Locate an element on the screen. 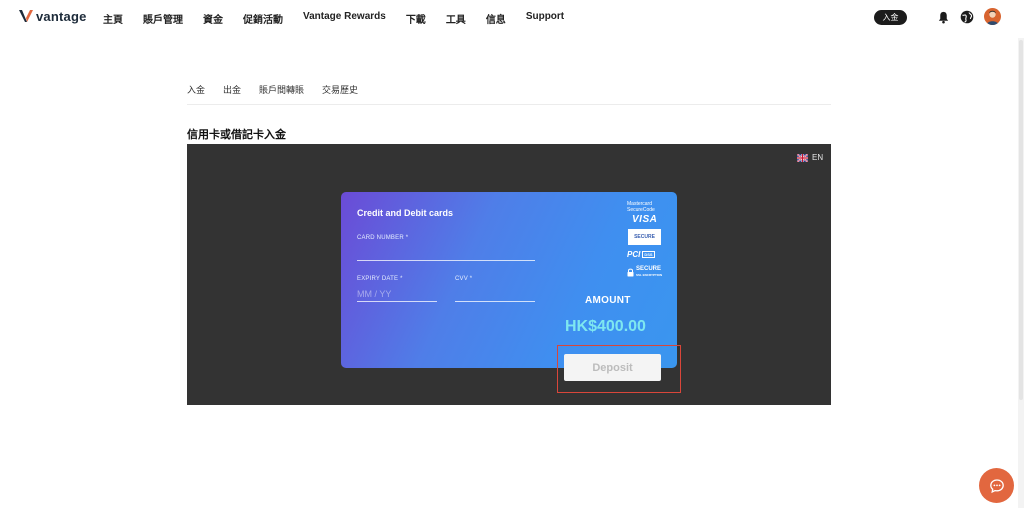 This screenshot has height=508, width=1024. ssl-badge-sub: SSL ENCRYPTION is located at coordinates (649, 275).